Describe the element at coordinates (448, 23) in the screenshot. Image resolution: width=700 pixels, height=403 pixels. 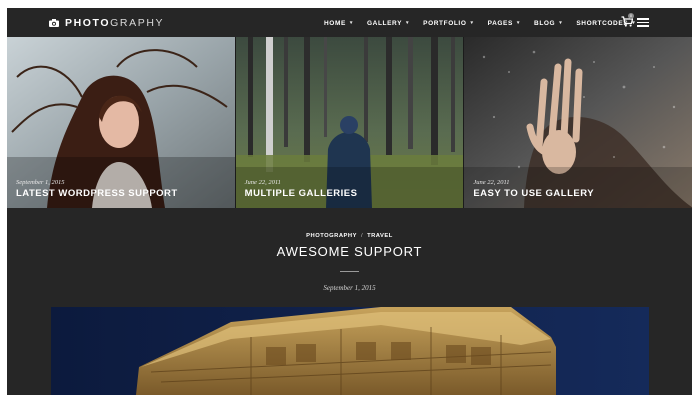
I see `nav-item-portfolio: PORTFOLIO ▾` at that location.